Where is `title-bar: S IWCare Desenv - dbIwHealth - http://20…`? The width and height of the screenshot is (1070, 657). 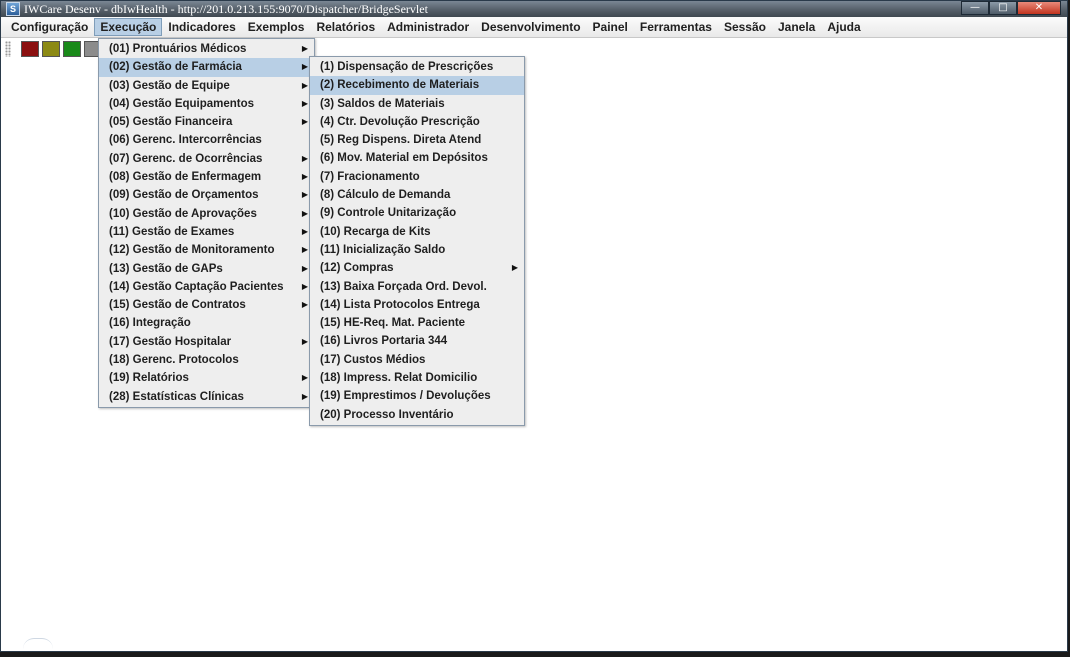 title-bar: S IWCare Desenv - dbIwHealth - http://20… is located at coordinates (534, 9).